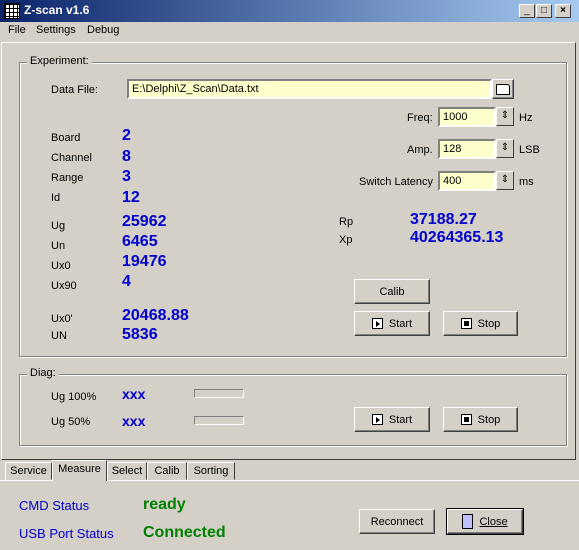 This screenshot has height=550, width=579. I want to click on usb-status-value: Connected, so click(184, 532).